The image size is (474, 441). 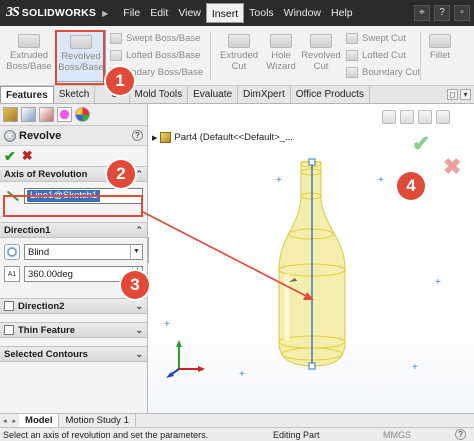 I want to click on pm-title-text: Revolve, so click(x=40, y=135).